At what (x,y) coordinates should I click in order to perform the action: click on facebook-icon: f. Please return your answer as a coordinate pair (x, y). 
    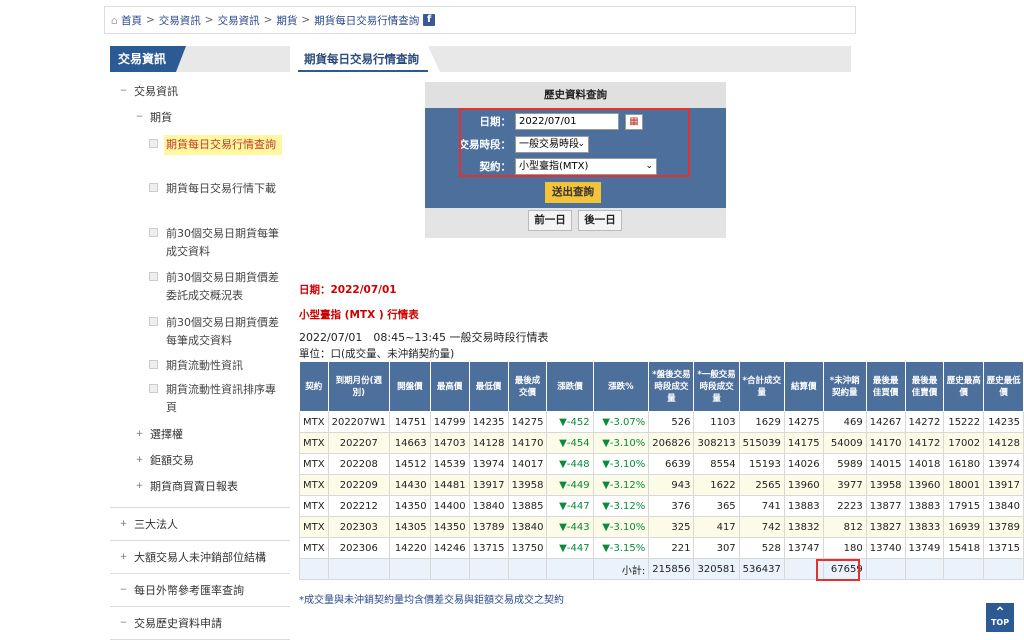
    Looking at the image, I should click on (429, 20).